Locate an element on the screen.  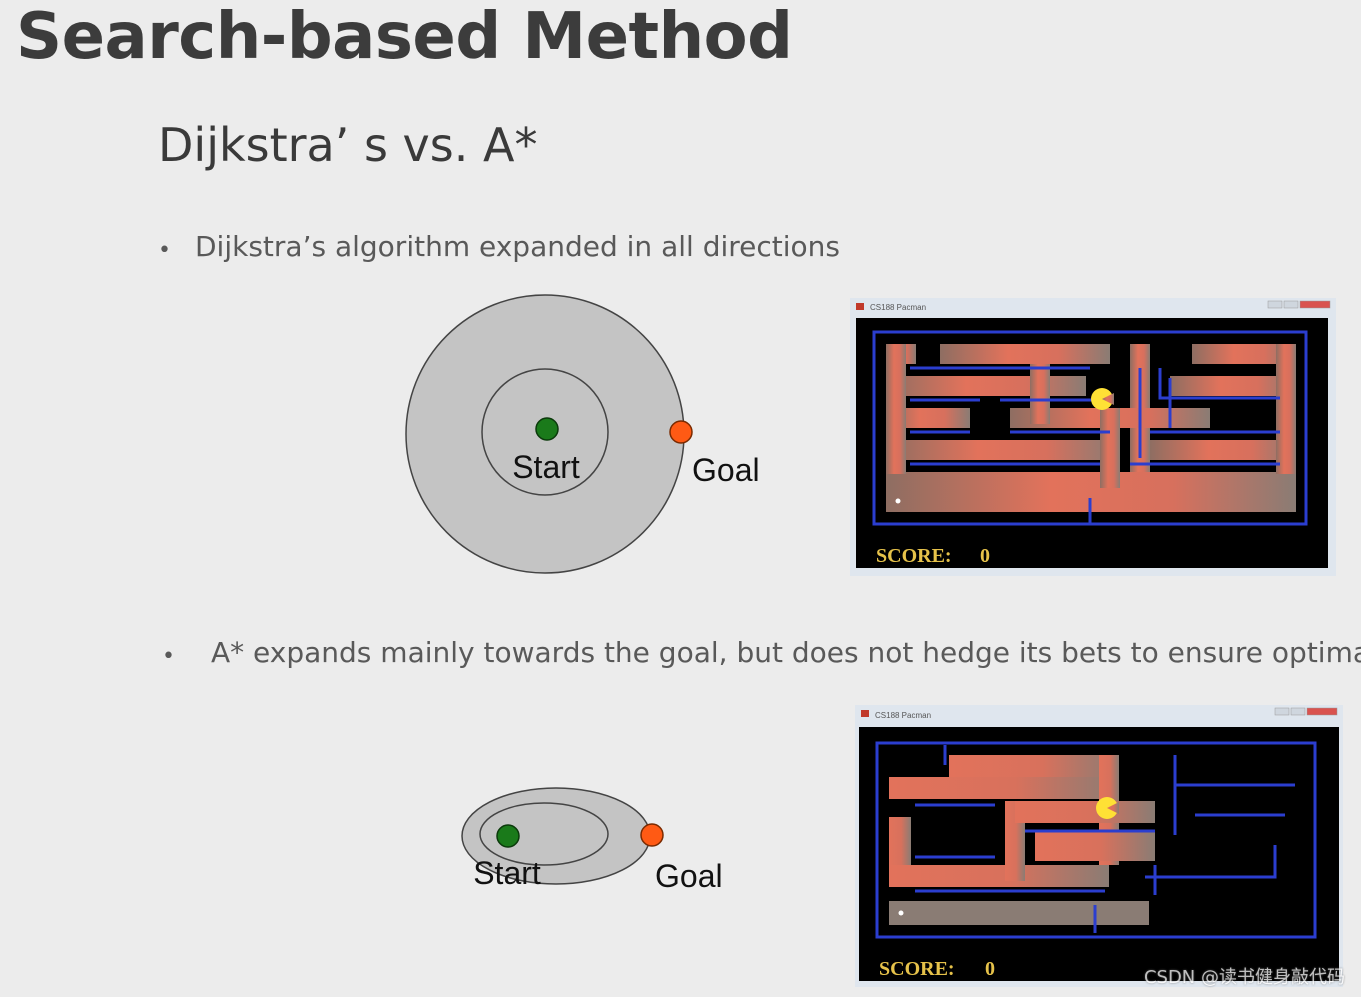
dijkstra-diagram: Start Goal is located at coordinates (582, 434).